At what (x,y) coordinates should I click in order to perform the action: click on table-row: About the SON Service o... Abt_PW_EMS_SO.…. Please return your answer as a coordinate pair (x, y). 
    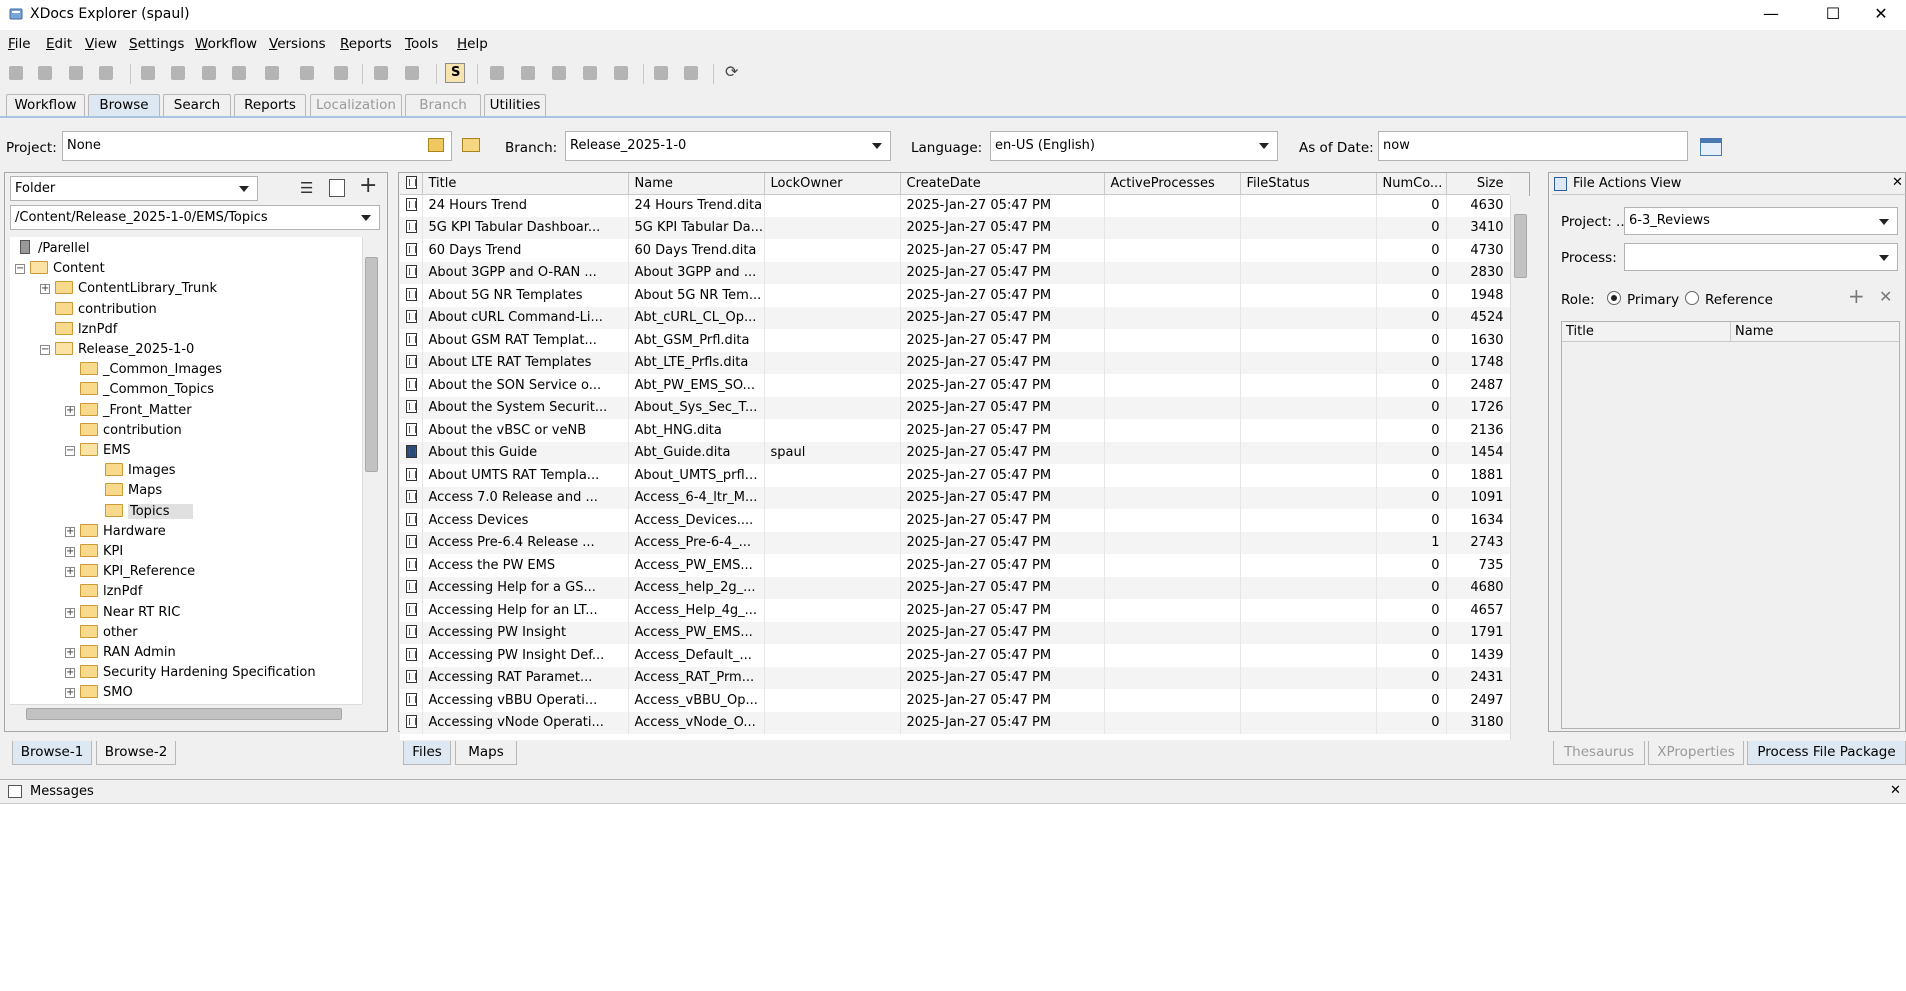
    Looking at the image, I should click on (955, 385).